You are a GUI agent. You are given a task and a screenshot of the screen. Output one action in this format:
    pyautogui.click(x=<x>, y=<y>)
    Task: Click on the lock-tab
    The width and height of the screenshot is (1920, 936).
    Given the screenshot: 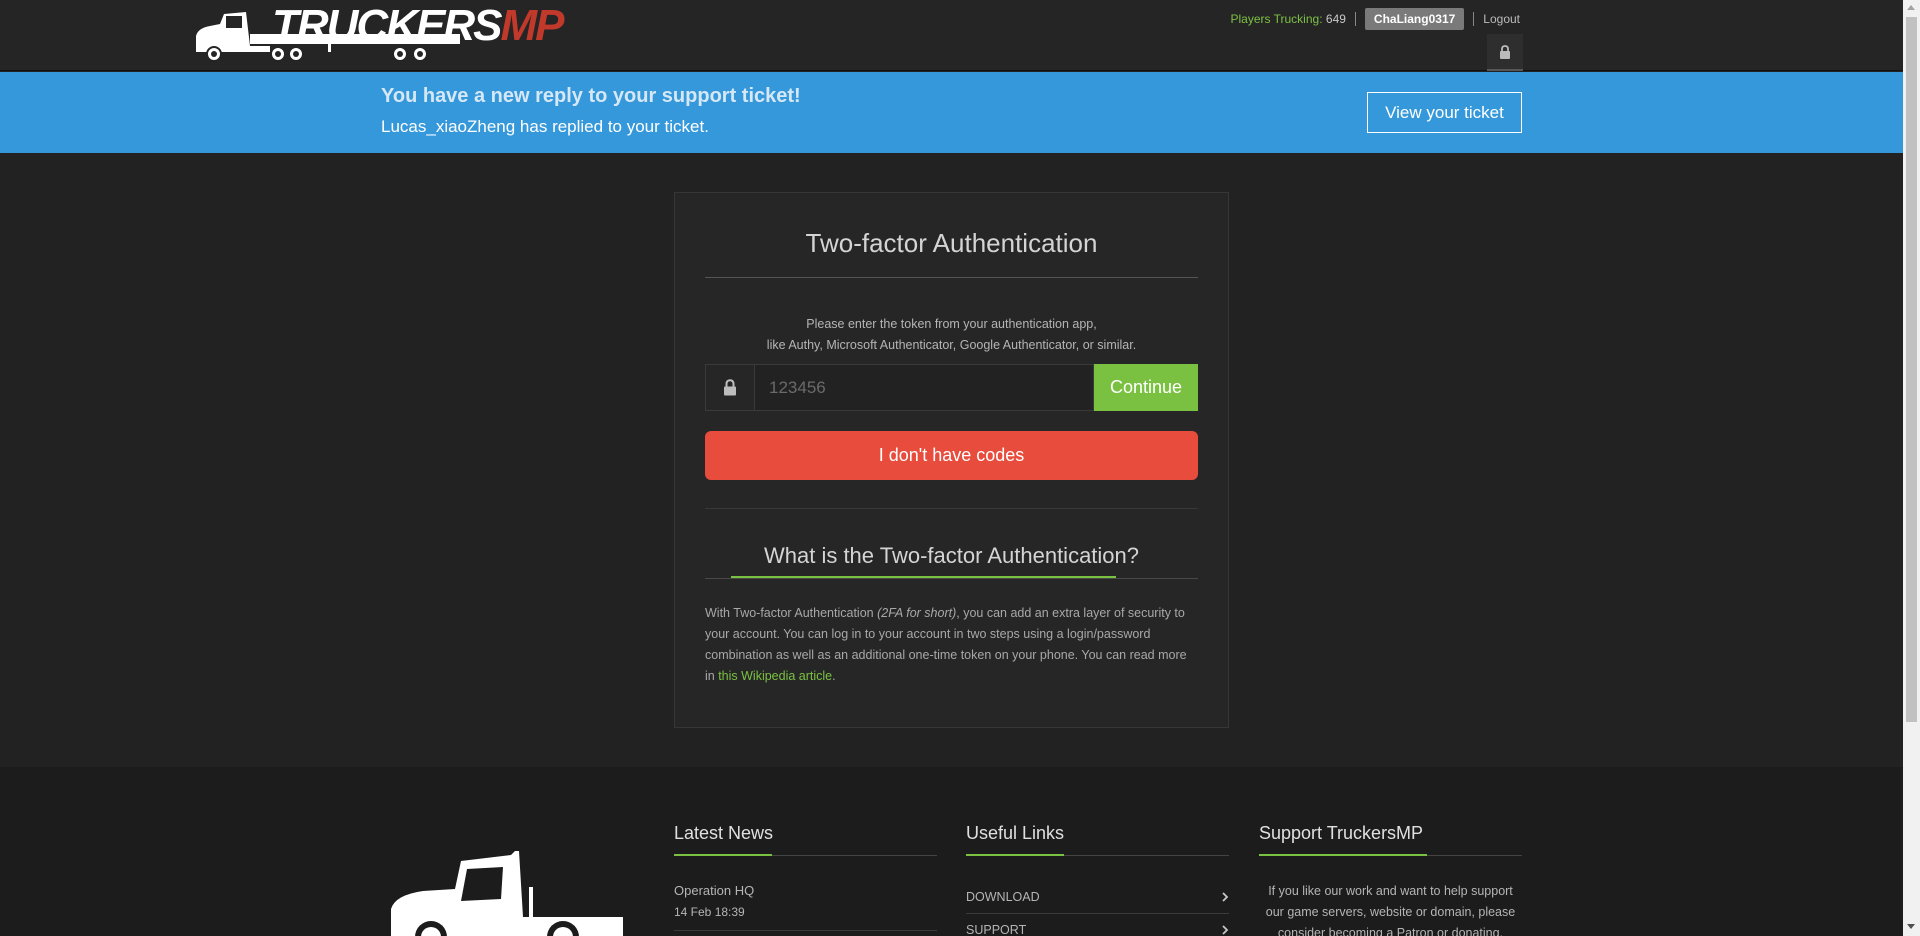 What is the action you would take?
    pyautogui.click(x=1505, y=52)
    